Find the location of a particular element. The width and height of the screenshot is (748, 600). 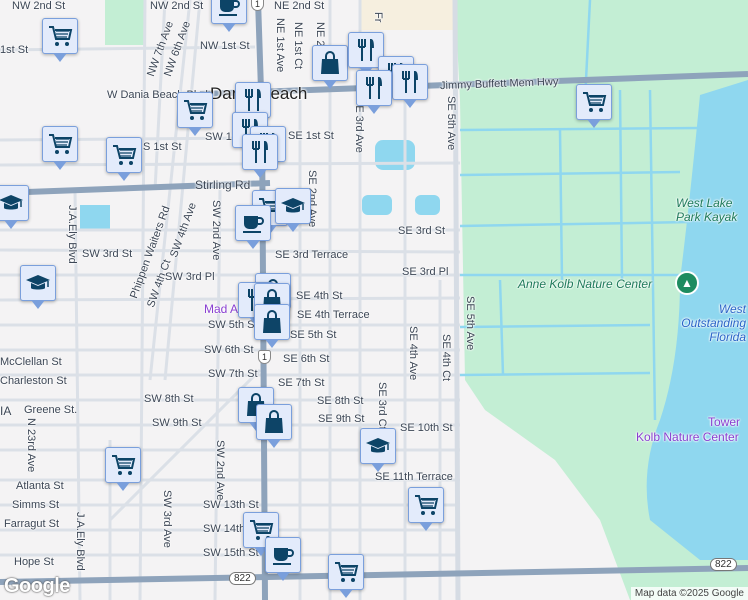

street-label: N 23rd Ave is located at coordinates (31, 445).